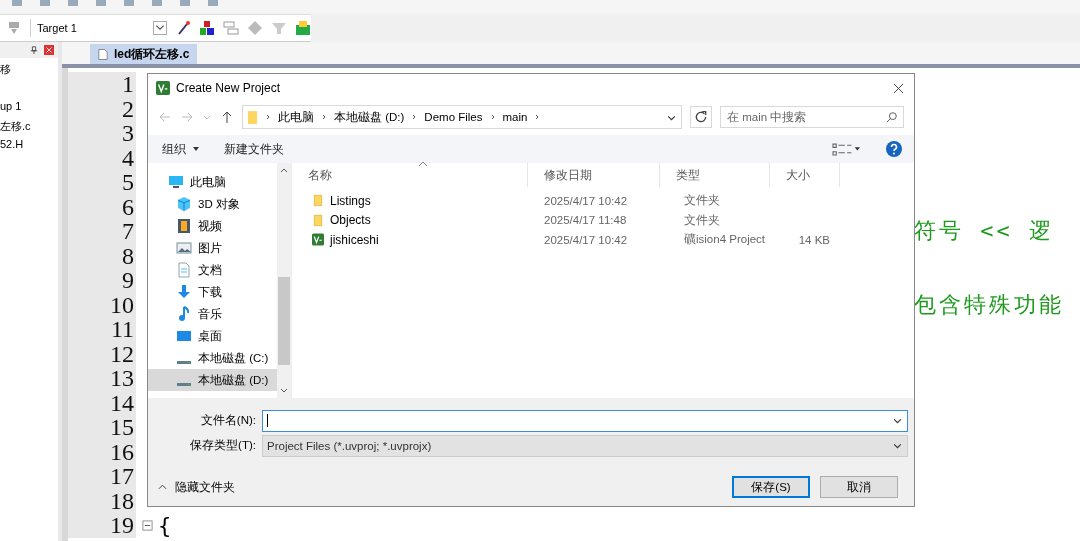 Image resolution: width=1080 pixels, height=541 pixels. I want to click on nav-item: 本地磁盘 (C:), so click(212, 358).